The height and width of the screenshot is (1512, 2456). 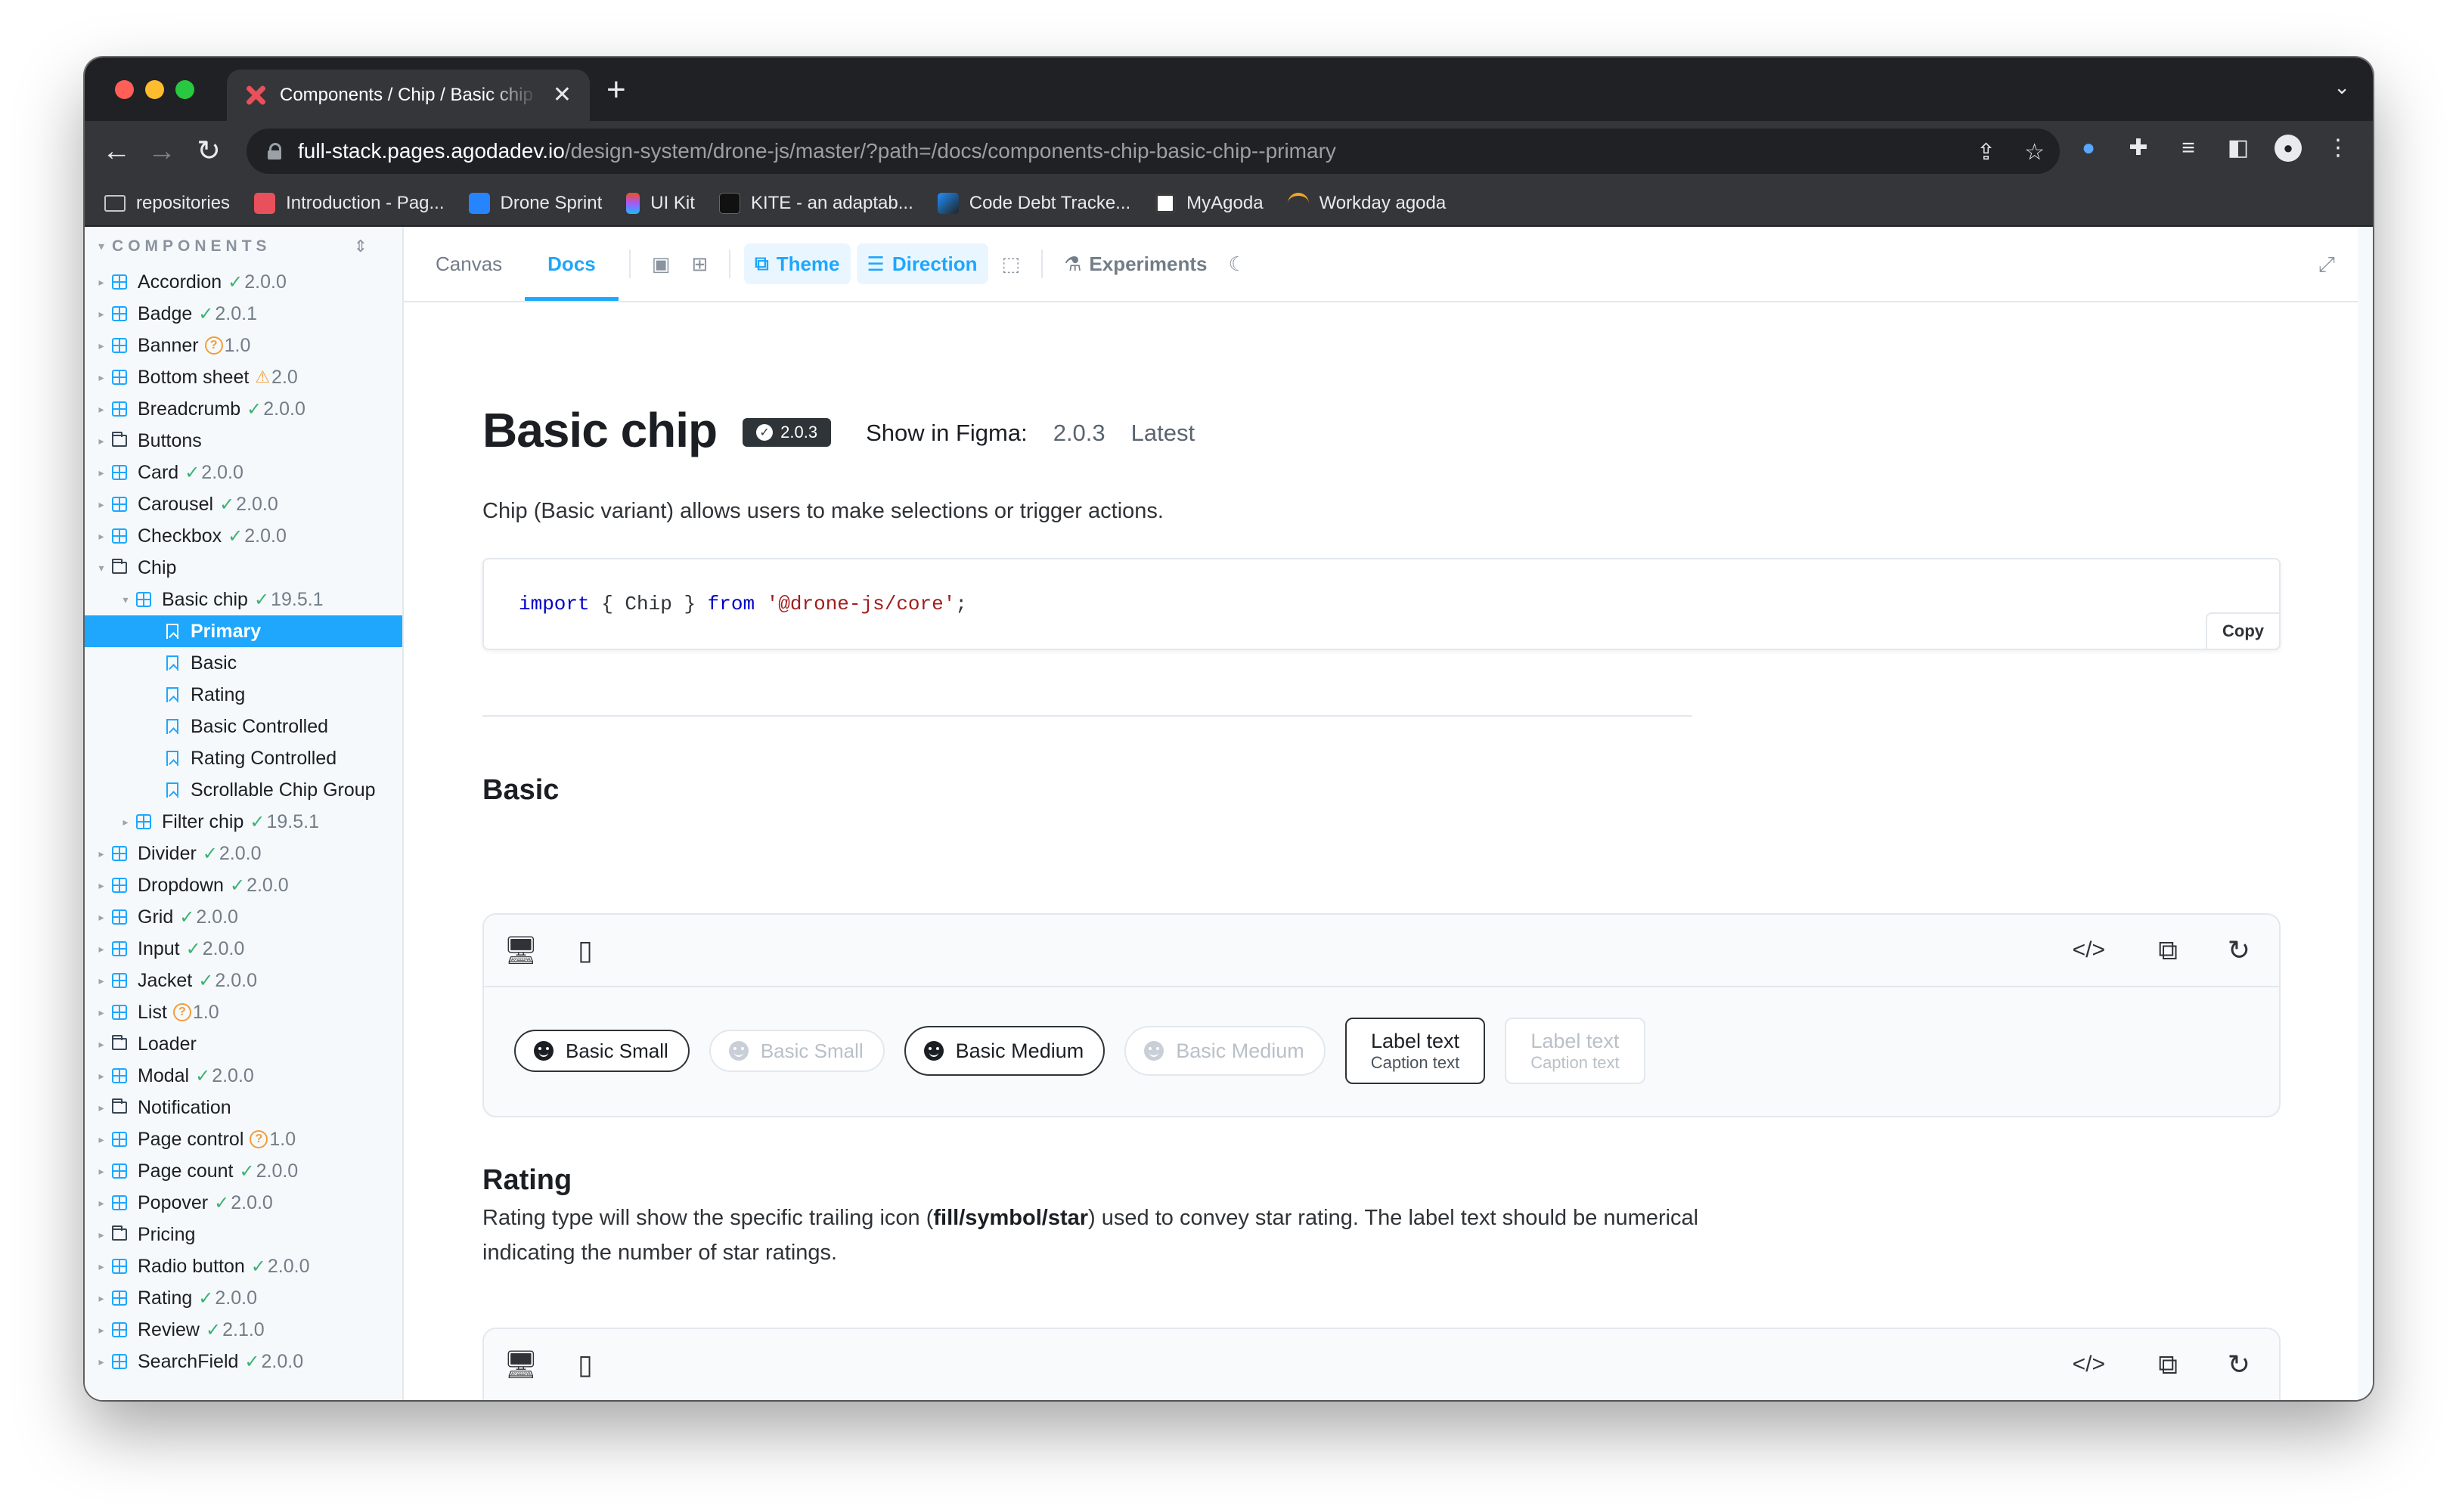 I want to click on sidebar-item-badge: ▸ Badge ✓ 2.0.1, so click(x=243, y=314).